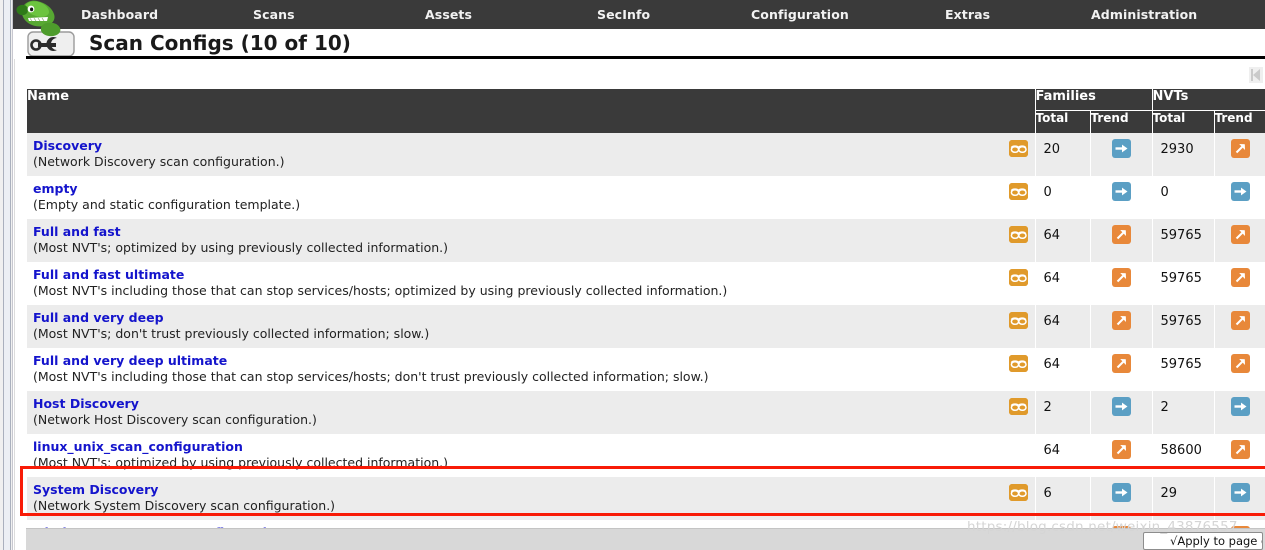 This screenshot has width=1265, height=550. Describe the element at coordinates (1183, 121) in the screenshot. I see `column-header-nvts-total: Total` at that location.